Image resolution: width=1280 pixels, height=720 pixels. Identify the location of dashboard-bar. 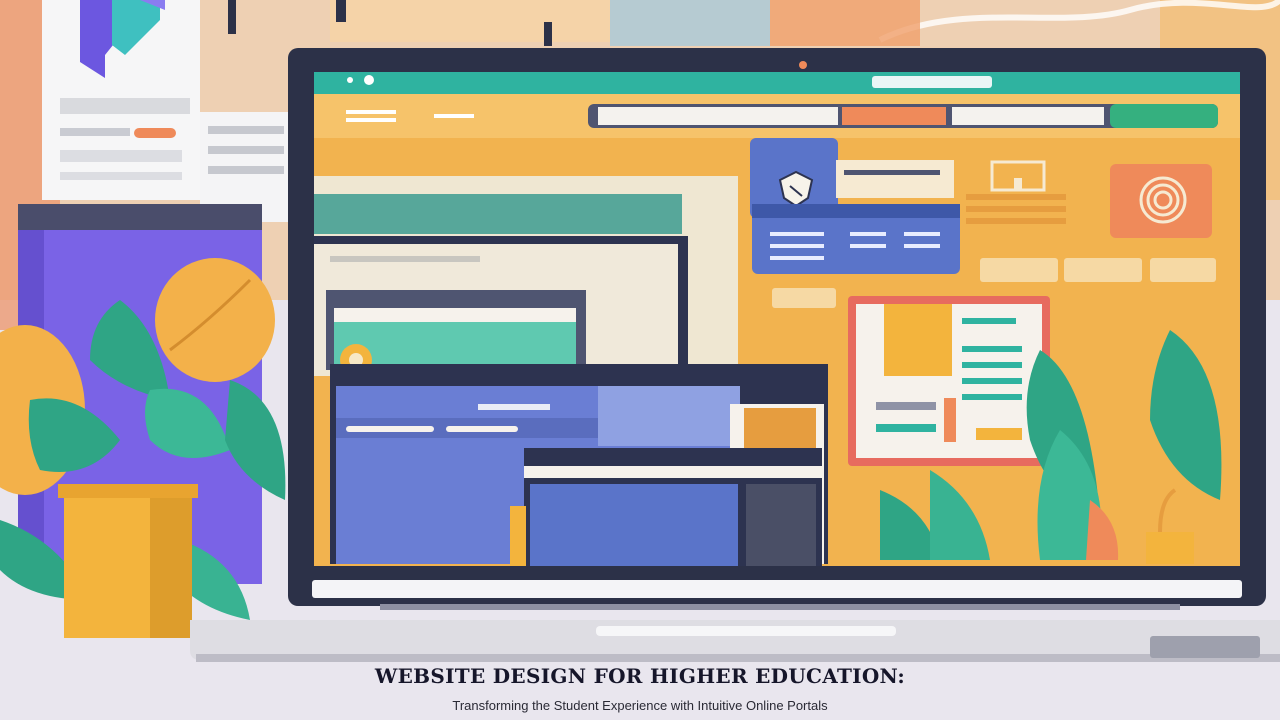
(950, 420).